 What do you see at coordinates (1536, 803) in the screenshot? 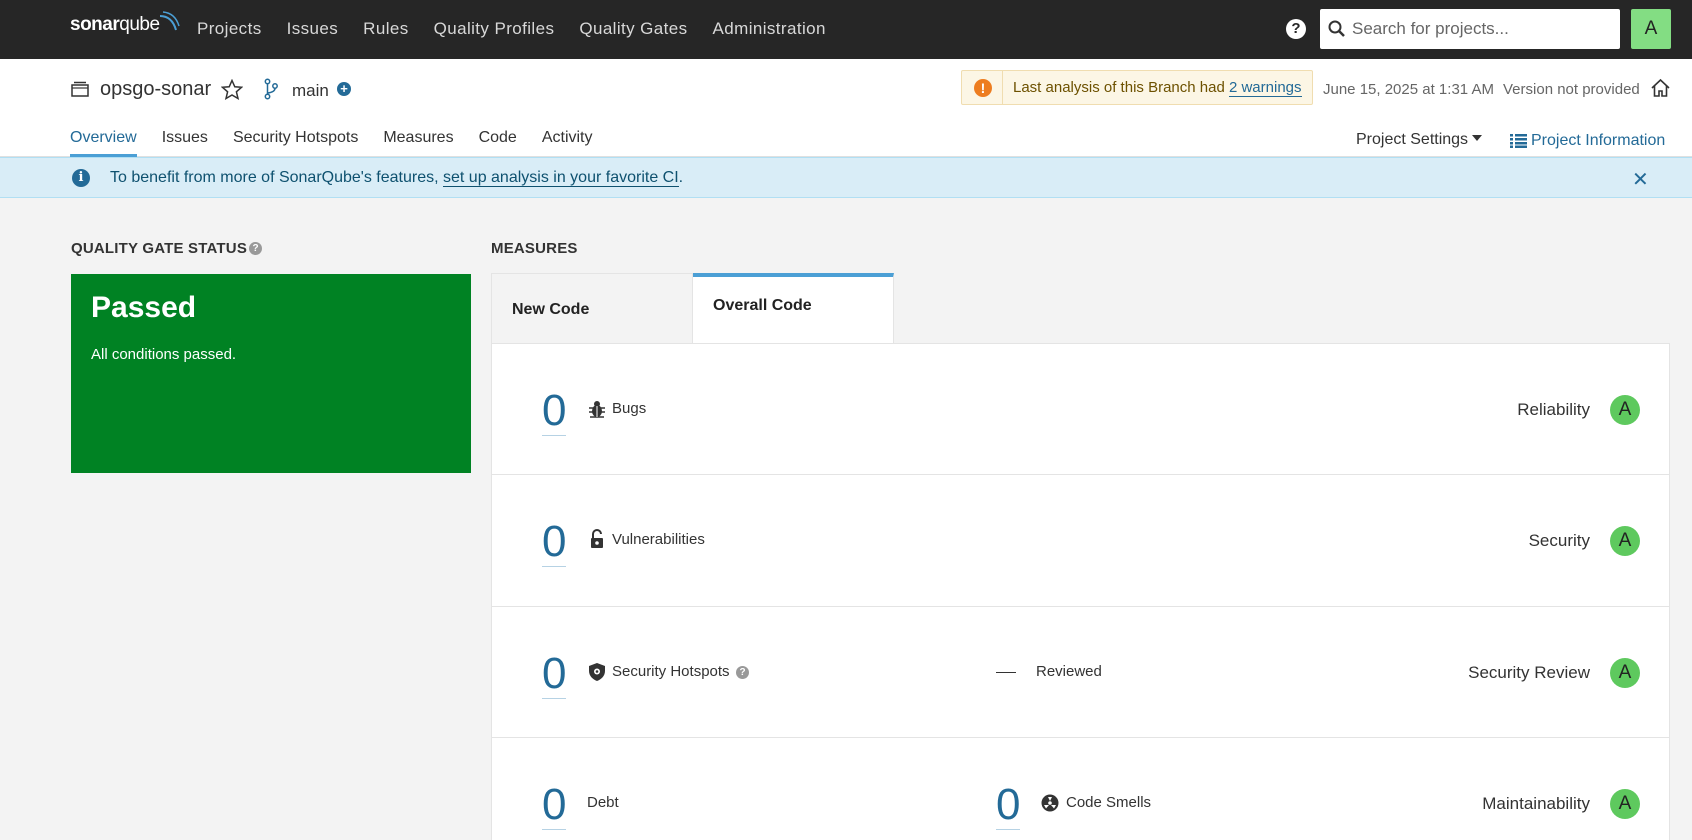
I see `maintainability-label: Maintainability` at bounding box center [1536, 803].